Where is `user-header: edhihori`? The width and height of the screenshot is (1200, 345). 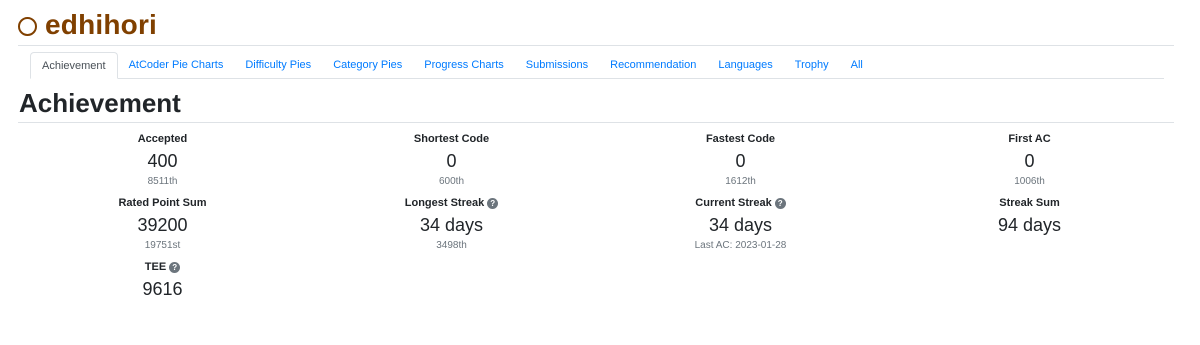 user-header: edhihori is located at coordinates (87, 25).